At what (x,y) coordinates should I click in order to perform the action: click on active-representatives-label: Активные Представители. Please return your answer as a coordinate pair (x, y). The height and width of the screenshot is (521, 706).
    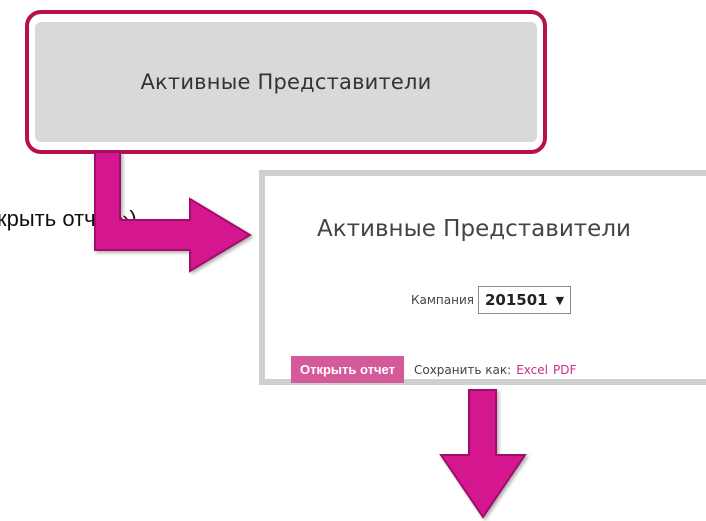
    Looking at the image, I should click on (286, 82).